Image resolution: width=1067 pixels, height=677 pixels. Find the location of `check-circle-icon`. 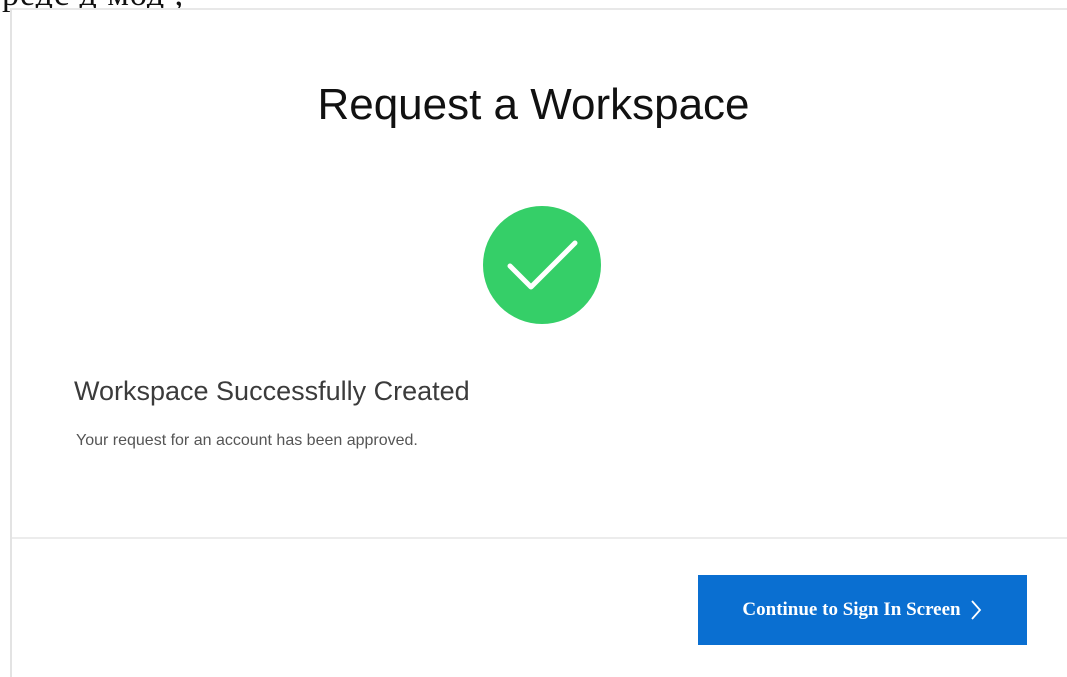

check-circle-icon is located at coordinates (542, 265).